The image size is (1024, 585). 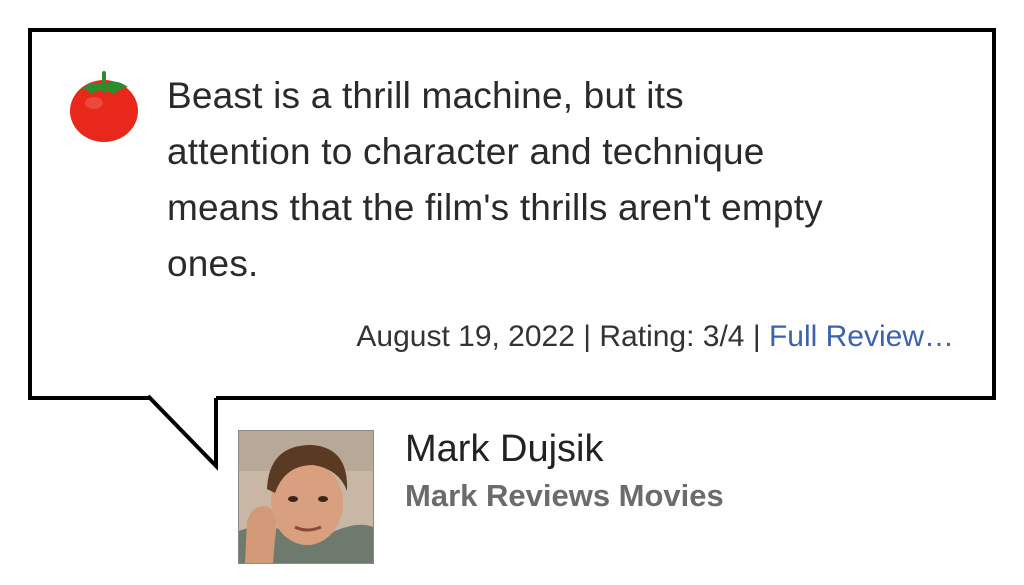 What do you see at coordinates (564, 496) in the screenshot?
I see `critic-publication: Mark Reviews Movies` at bounding box center [564, 496].